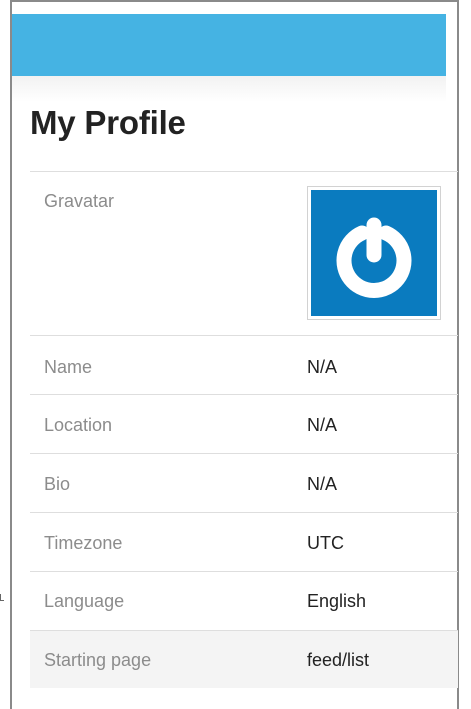 This screenshot has height=709, width=471. Describe the element at coordinates (337, 601) in the screenshot. I see `language-value: English` at that location.